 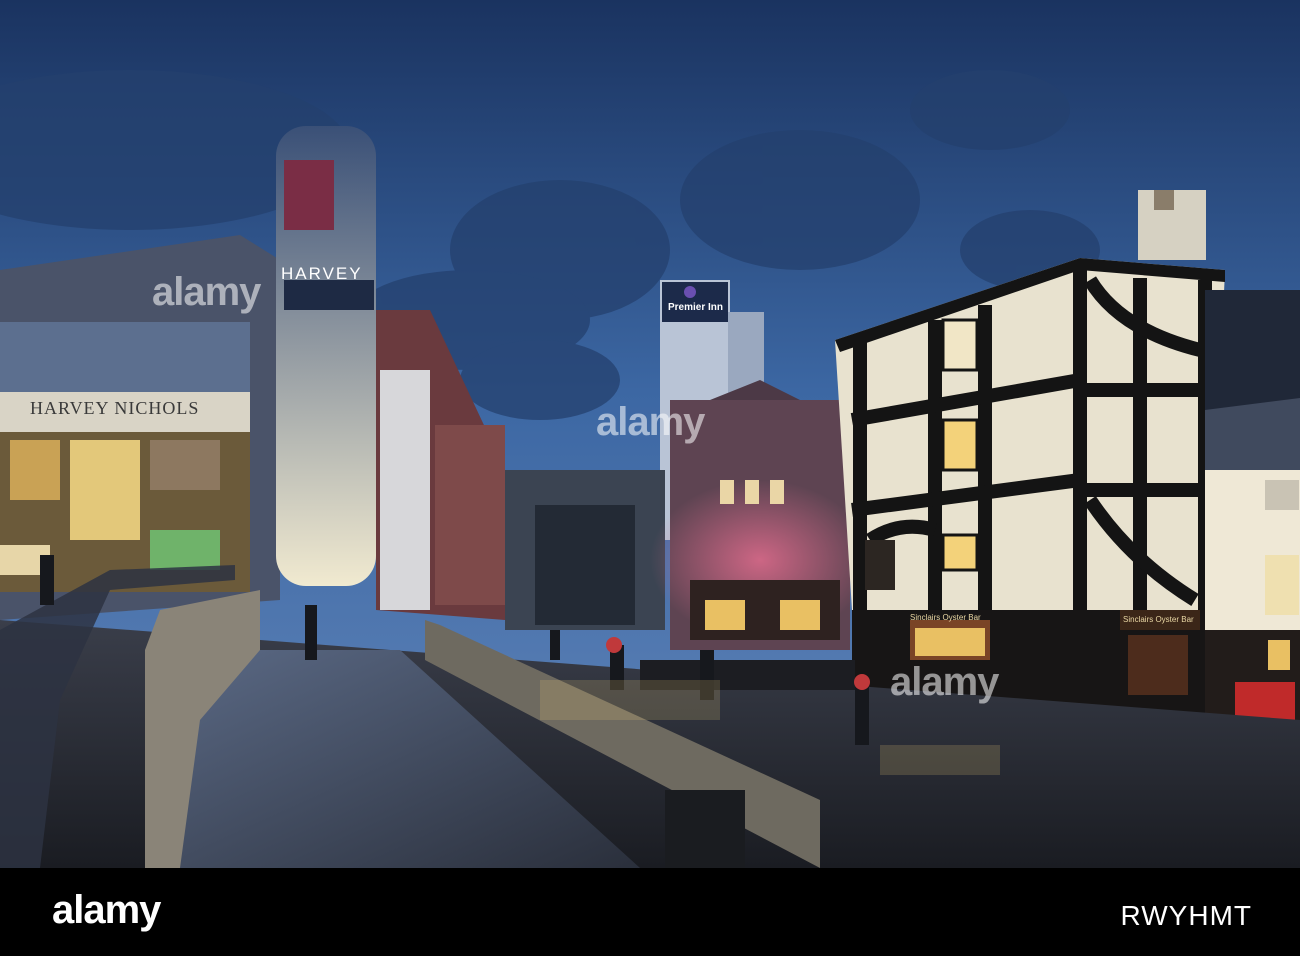 I want to click on premier-inn-sign: Premier Inn, so click(x=696, y=307).